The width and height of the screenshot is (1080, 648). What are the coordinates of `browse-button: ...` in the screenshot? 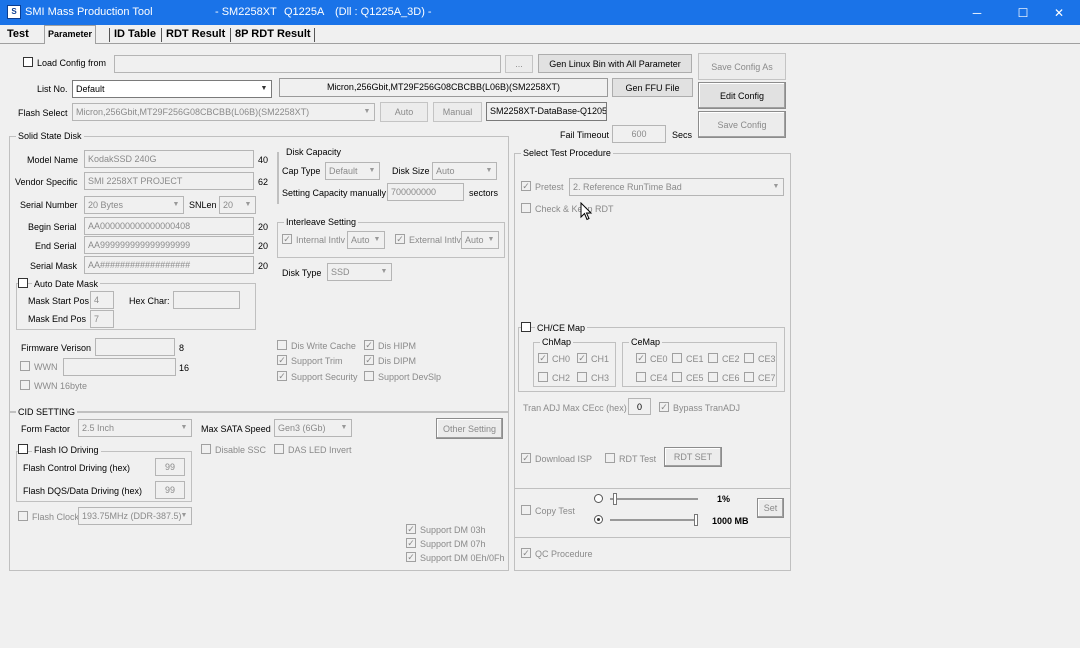 It's located at (519, 64).